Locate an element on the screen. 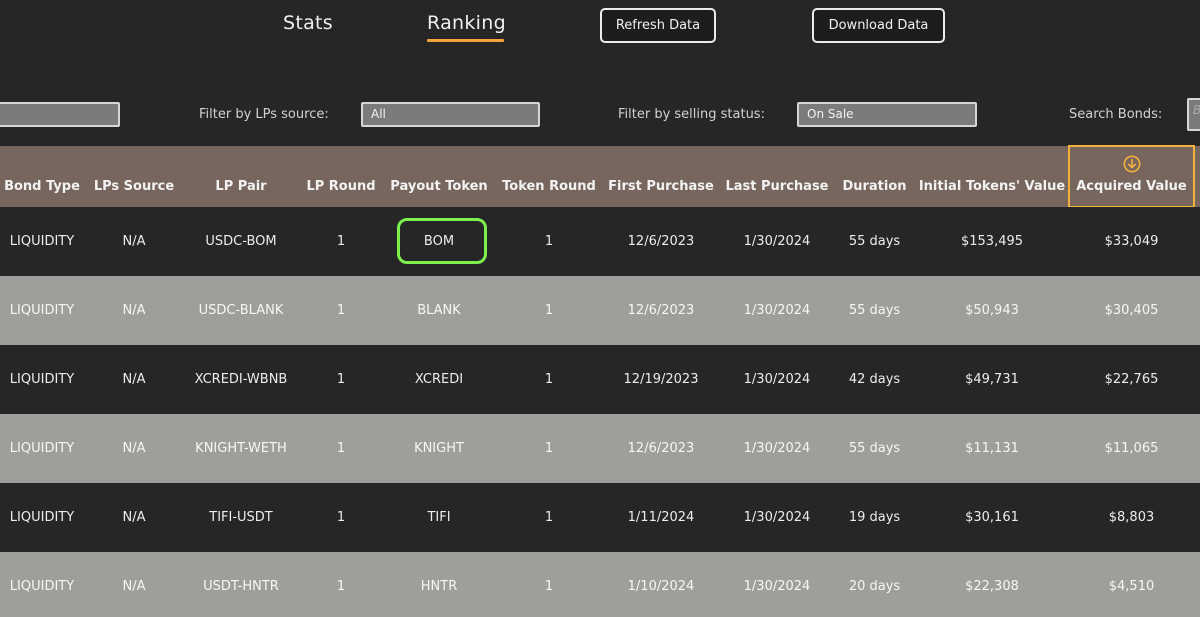 This screenshot has height=617, width=1200. lps-source-filter-label: Filter by LPs source: is located at coordinates (264, 114).